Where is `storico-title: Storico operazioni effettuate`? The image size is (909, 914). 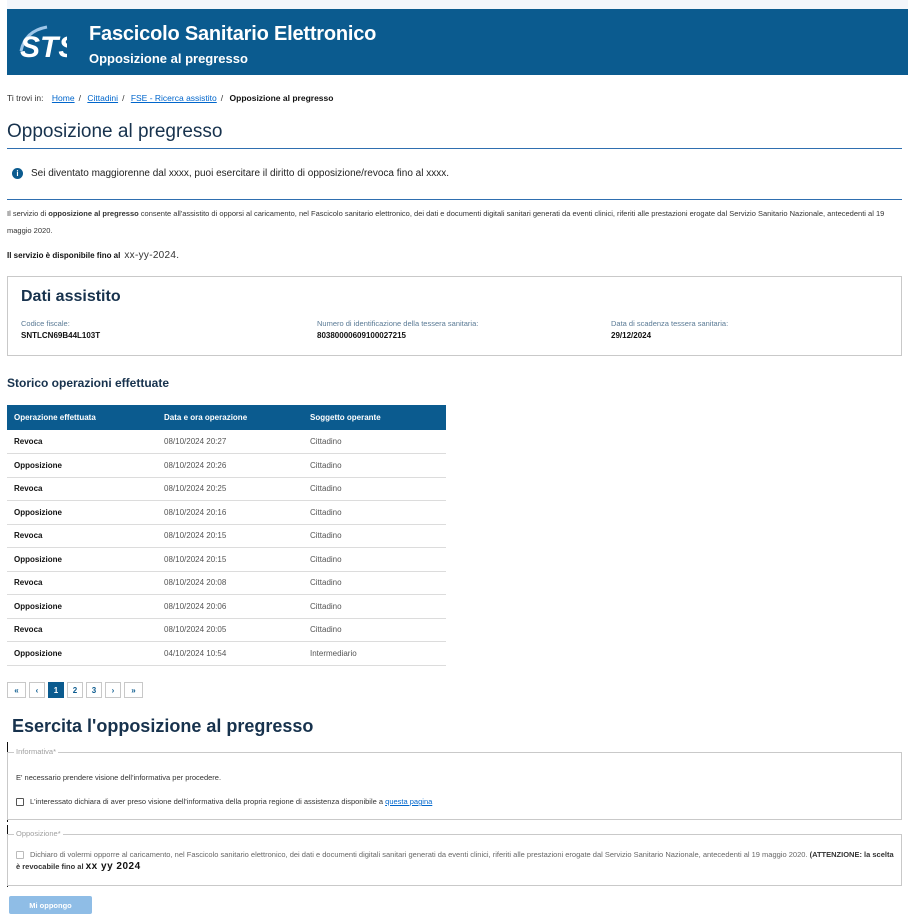
storico-title: Storico operazioni effettuate is located at coordinates (88, 383).